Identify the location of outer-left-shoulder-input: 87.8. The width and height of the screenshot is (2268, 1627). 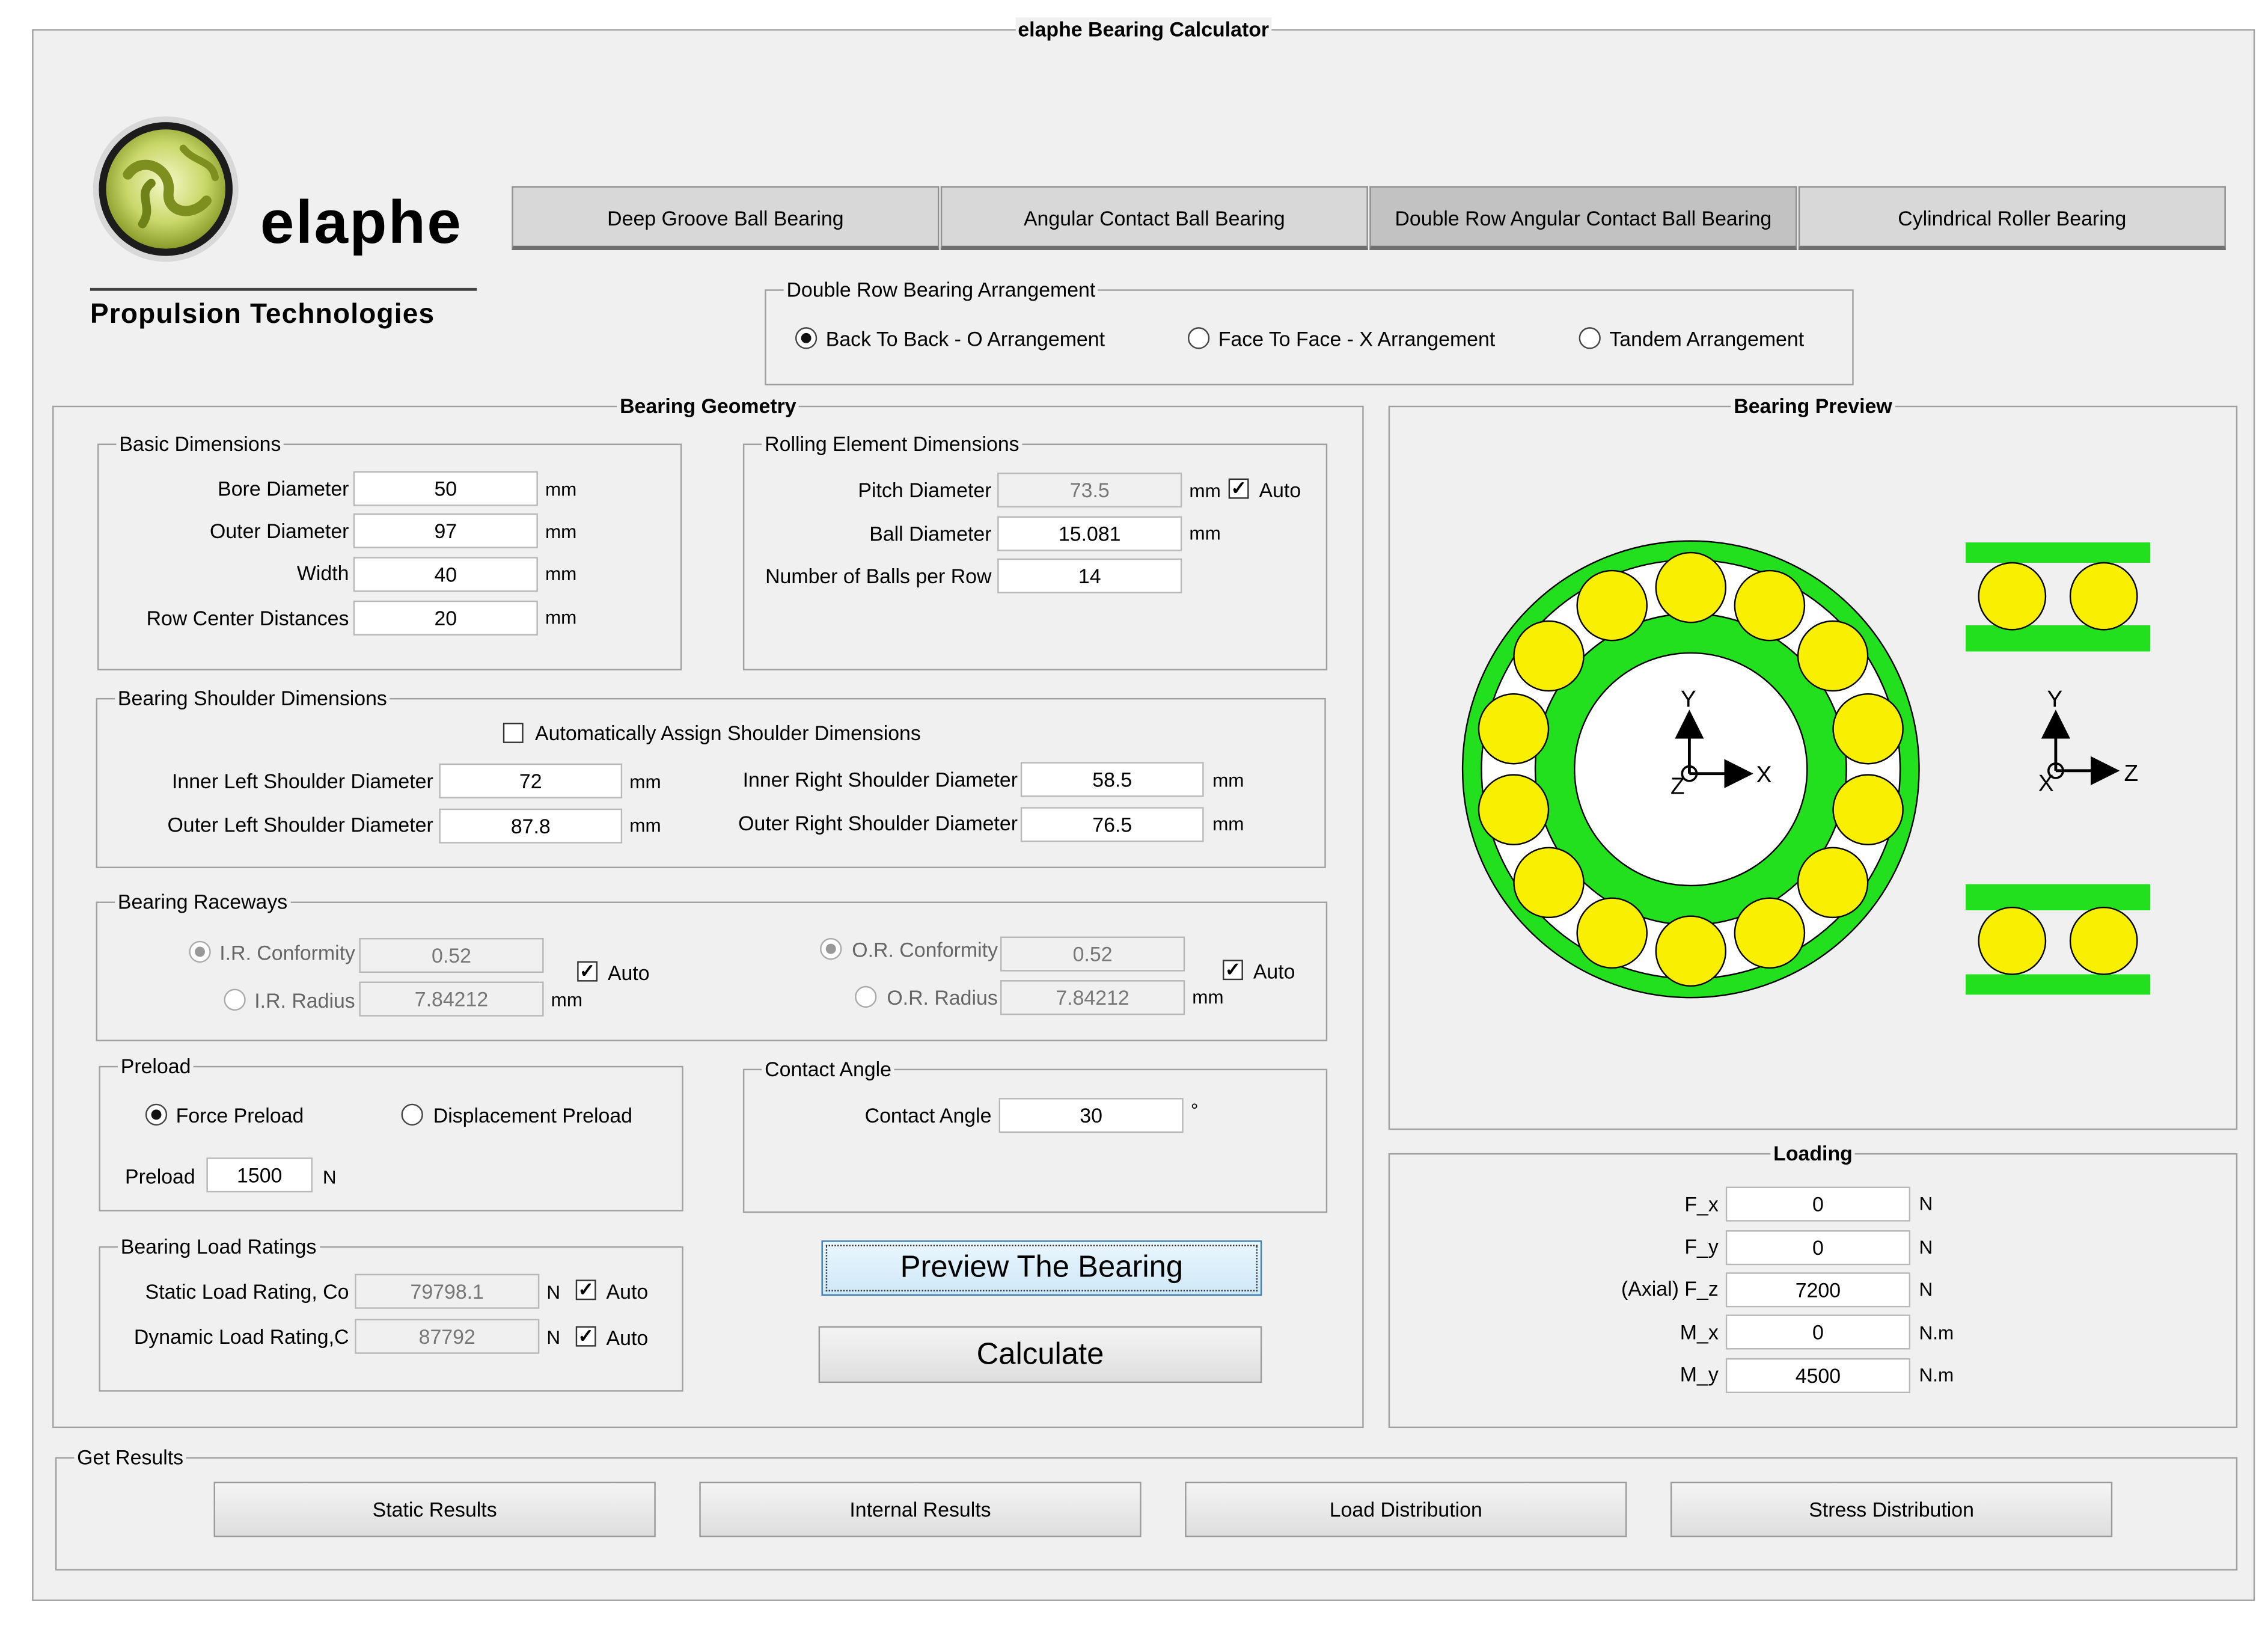
(531, 826).